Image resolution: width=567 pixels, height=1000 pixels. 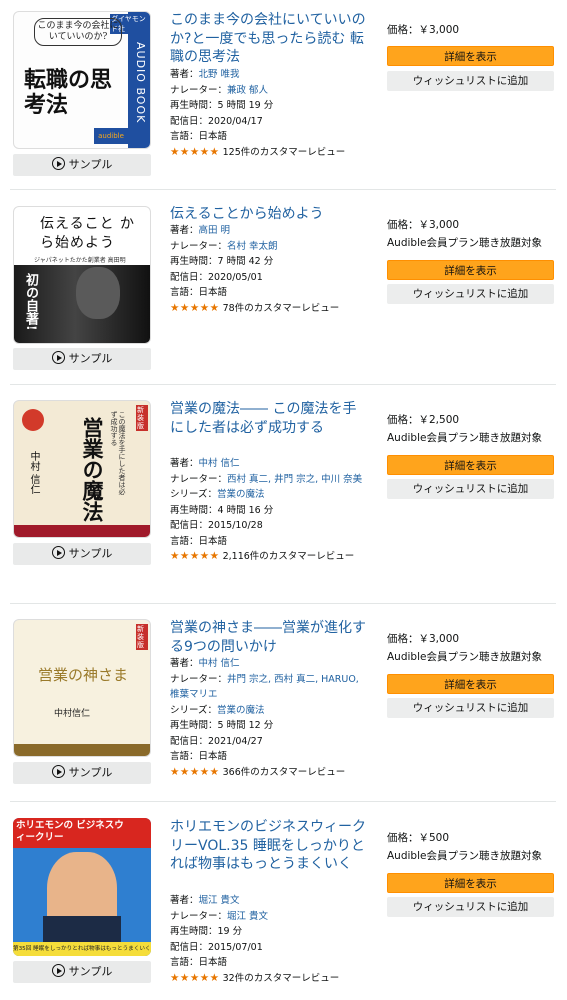 What do you see at coordinates (289, 556) in the screenshot?
I see `review-count: 2,116件のカスタマーレビュー` at bounding box center [289, 556].